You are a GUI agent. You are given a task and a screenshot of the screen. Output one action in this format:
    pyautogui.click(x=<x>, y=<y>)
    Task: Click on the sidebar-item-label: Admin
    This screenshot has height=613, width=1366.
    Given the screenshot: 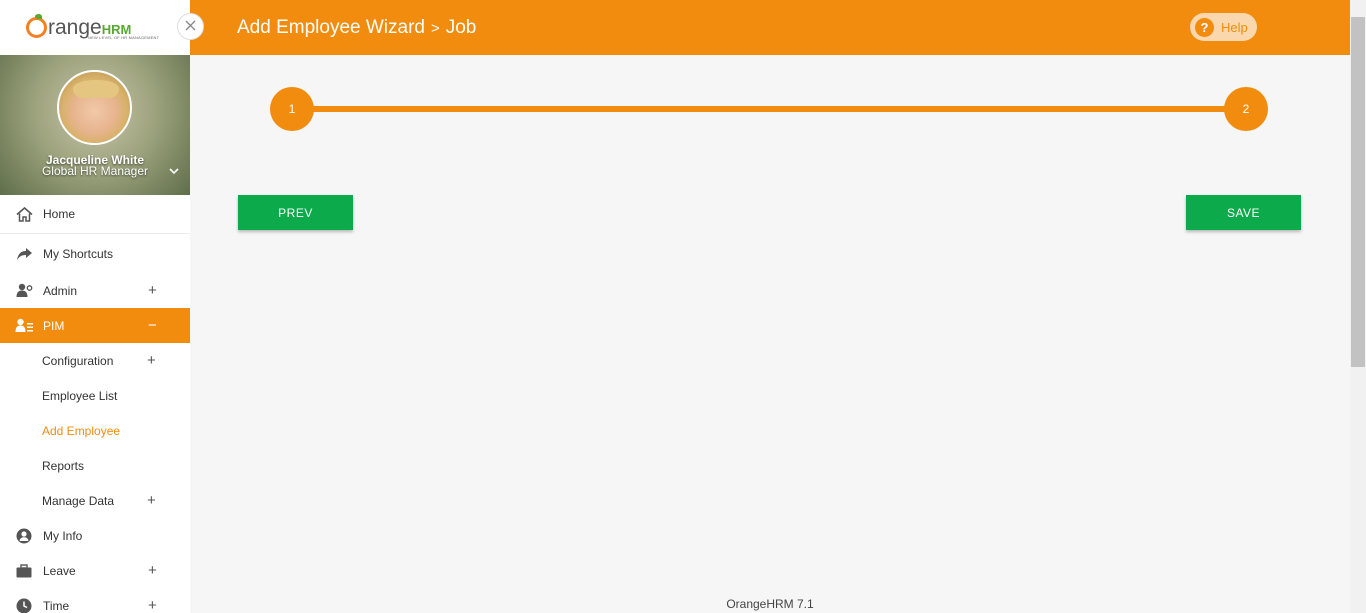 What is the action you would take?
    pyautogui.click(x=60, y=290)
    